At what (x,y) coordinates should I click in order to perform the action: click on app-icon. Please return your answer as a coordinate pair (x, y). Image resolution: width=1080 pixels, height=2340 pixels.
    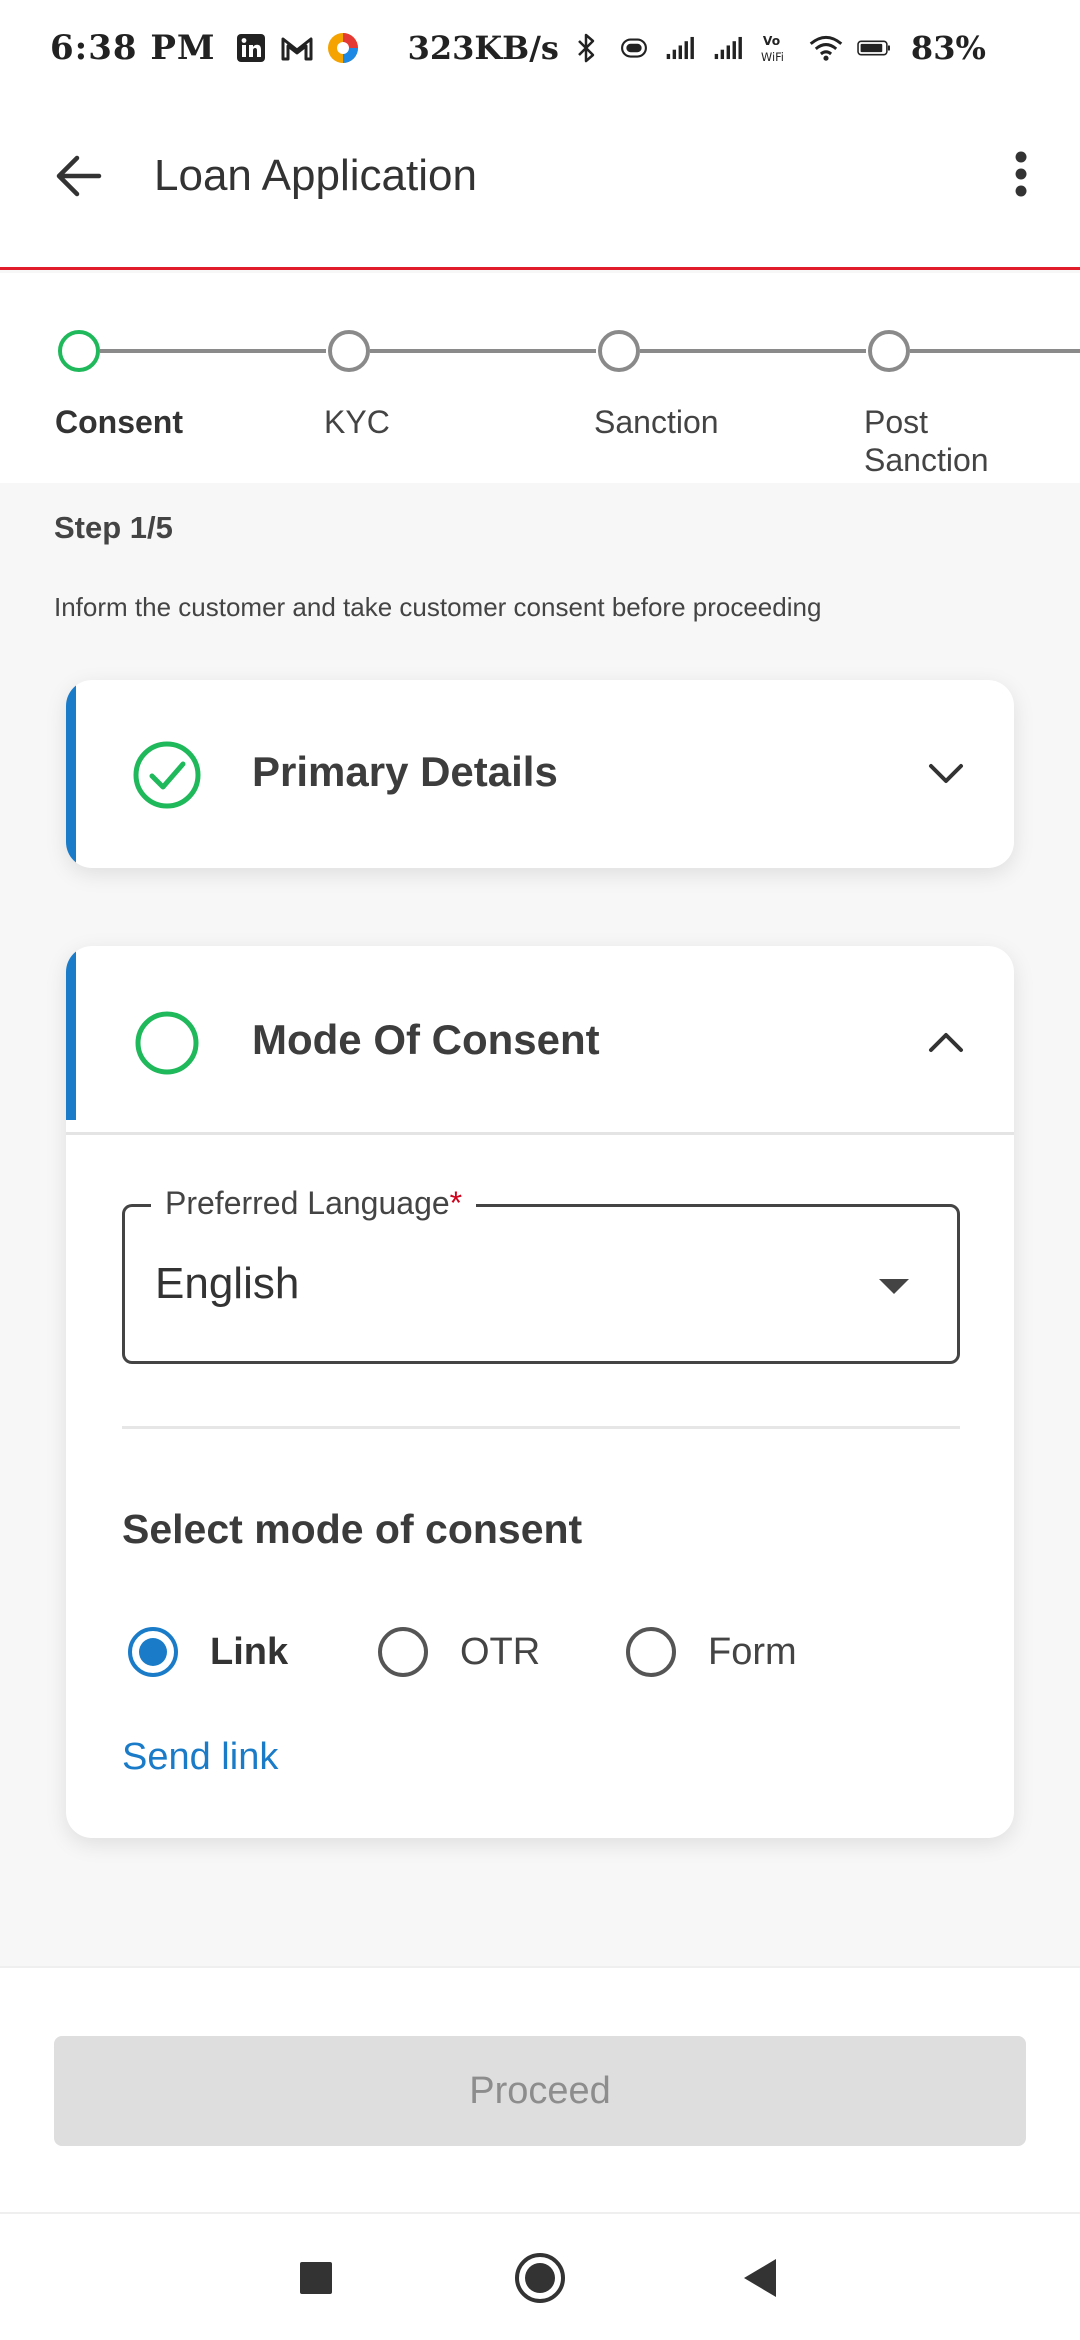
    Looking at the image, I should click on (343, 48).